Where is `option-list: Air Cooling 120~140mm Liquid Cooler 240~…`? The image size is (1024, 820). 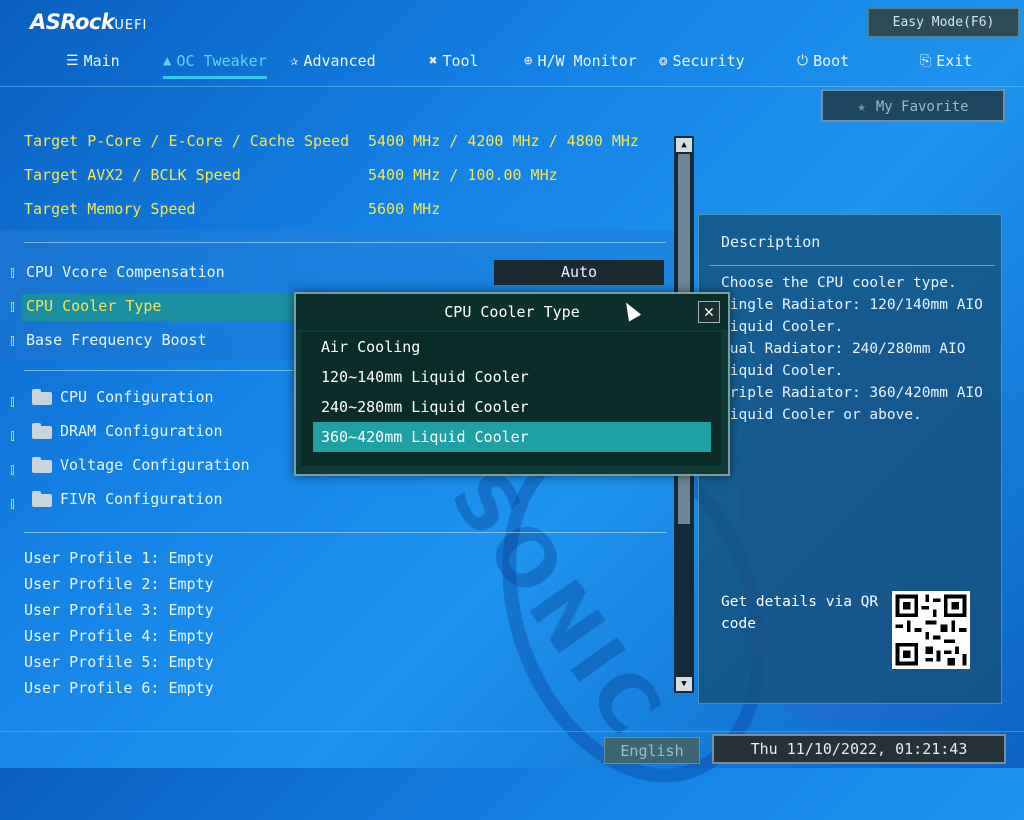
option-list: Air Cooling 120~140mm Liquid Cooler 240~… is located at coordinates (511, 399).